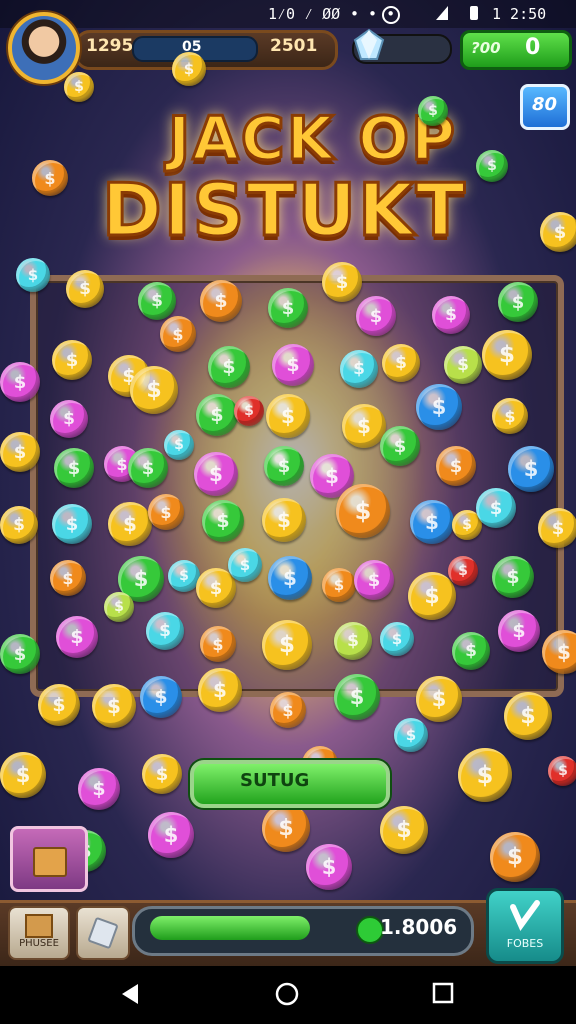  I want to click on progress-value: 1.8006, so click(419, 927).